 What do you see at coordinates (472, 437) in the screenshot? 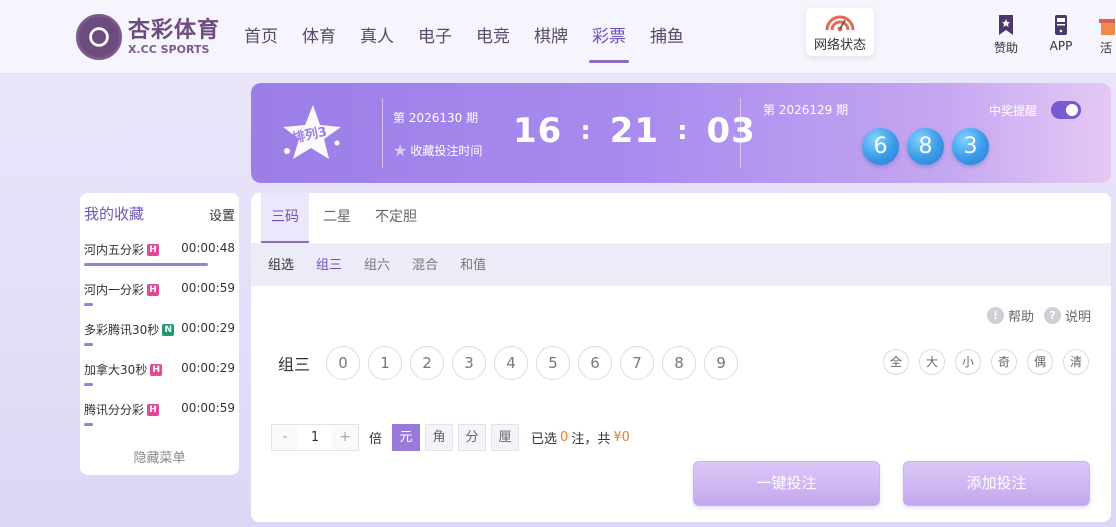
I see `unit-fen-button: 分` at bounding box center [472, 437].